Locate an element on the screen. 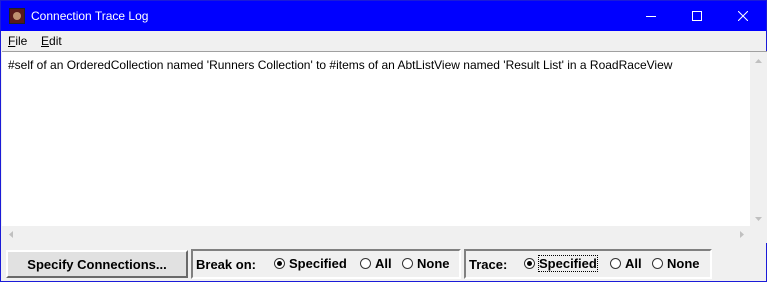 This screenshot has height=282, width=767. break-on-label: Break on: is located at coordinates (226, 264).